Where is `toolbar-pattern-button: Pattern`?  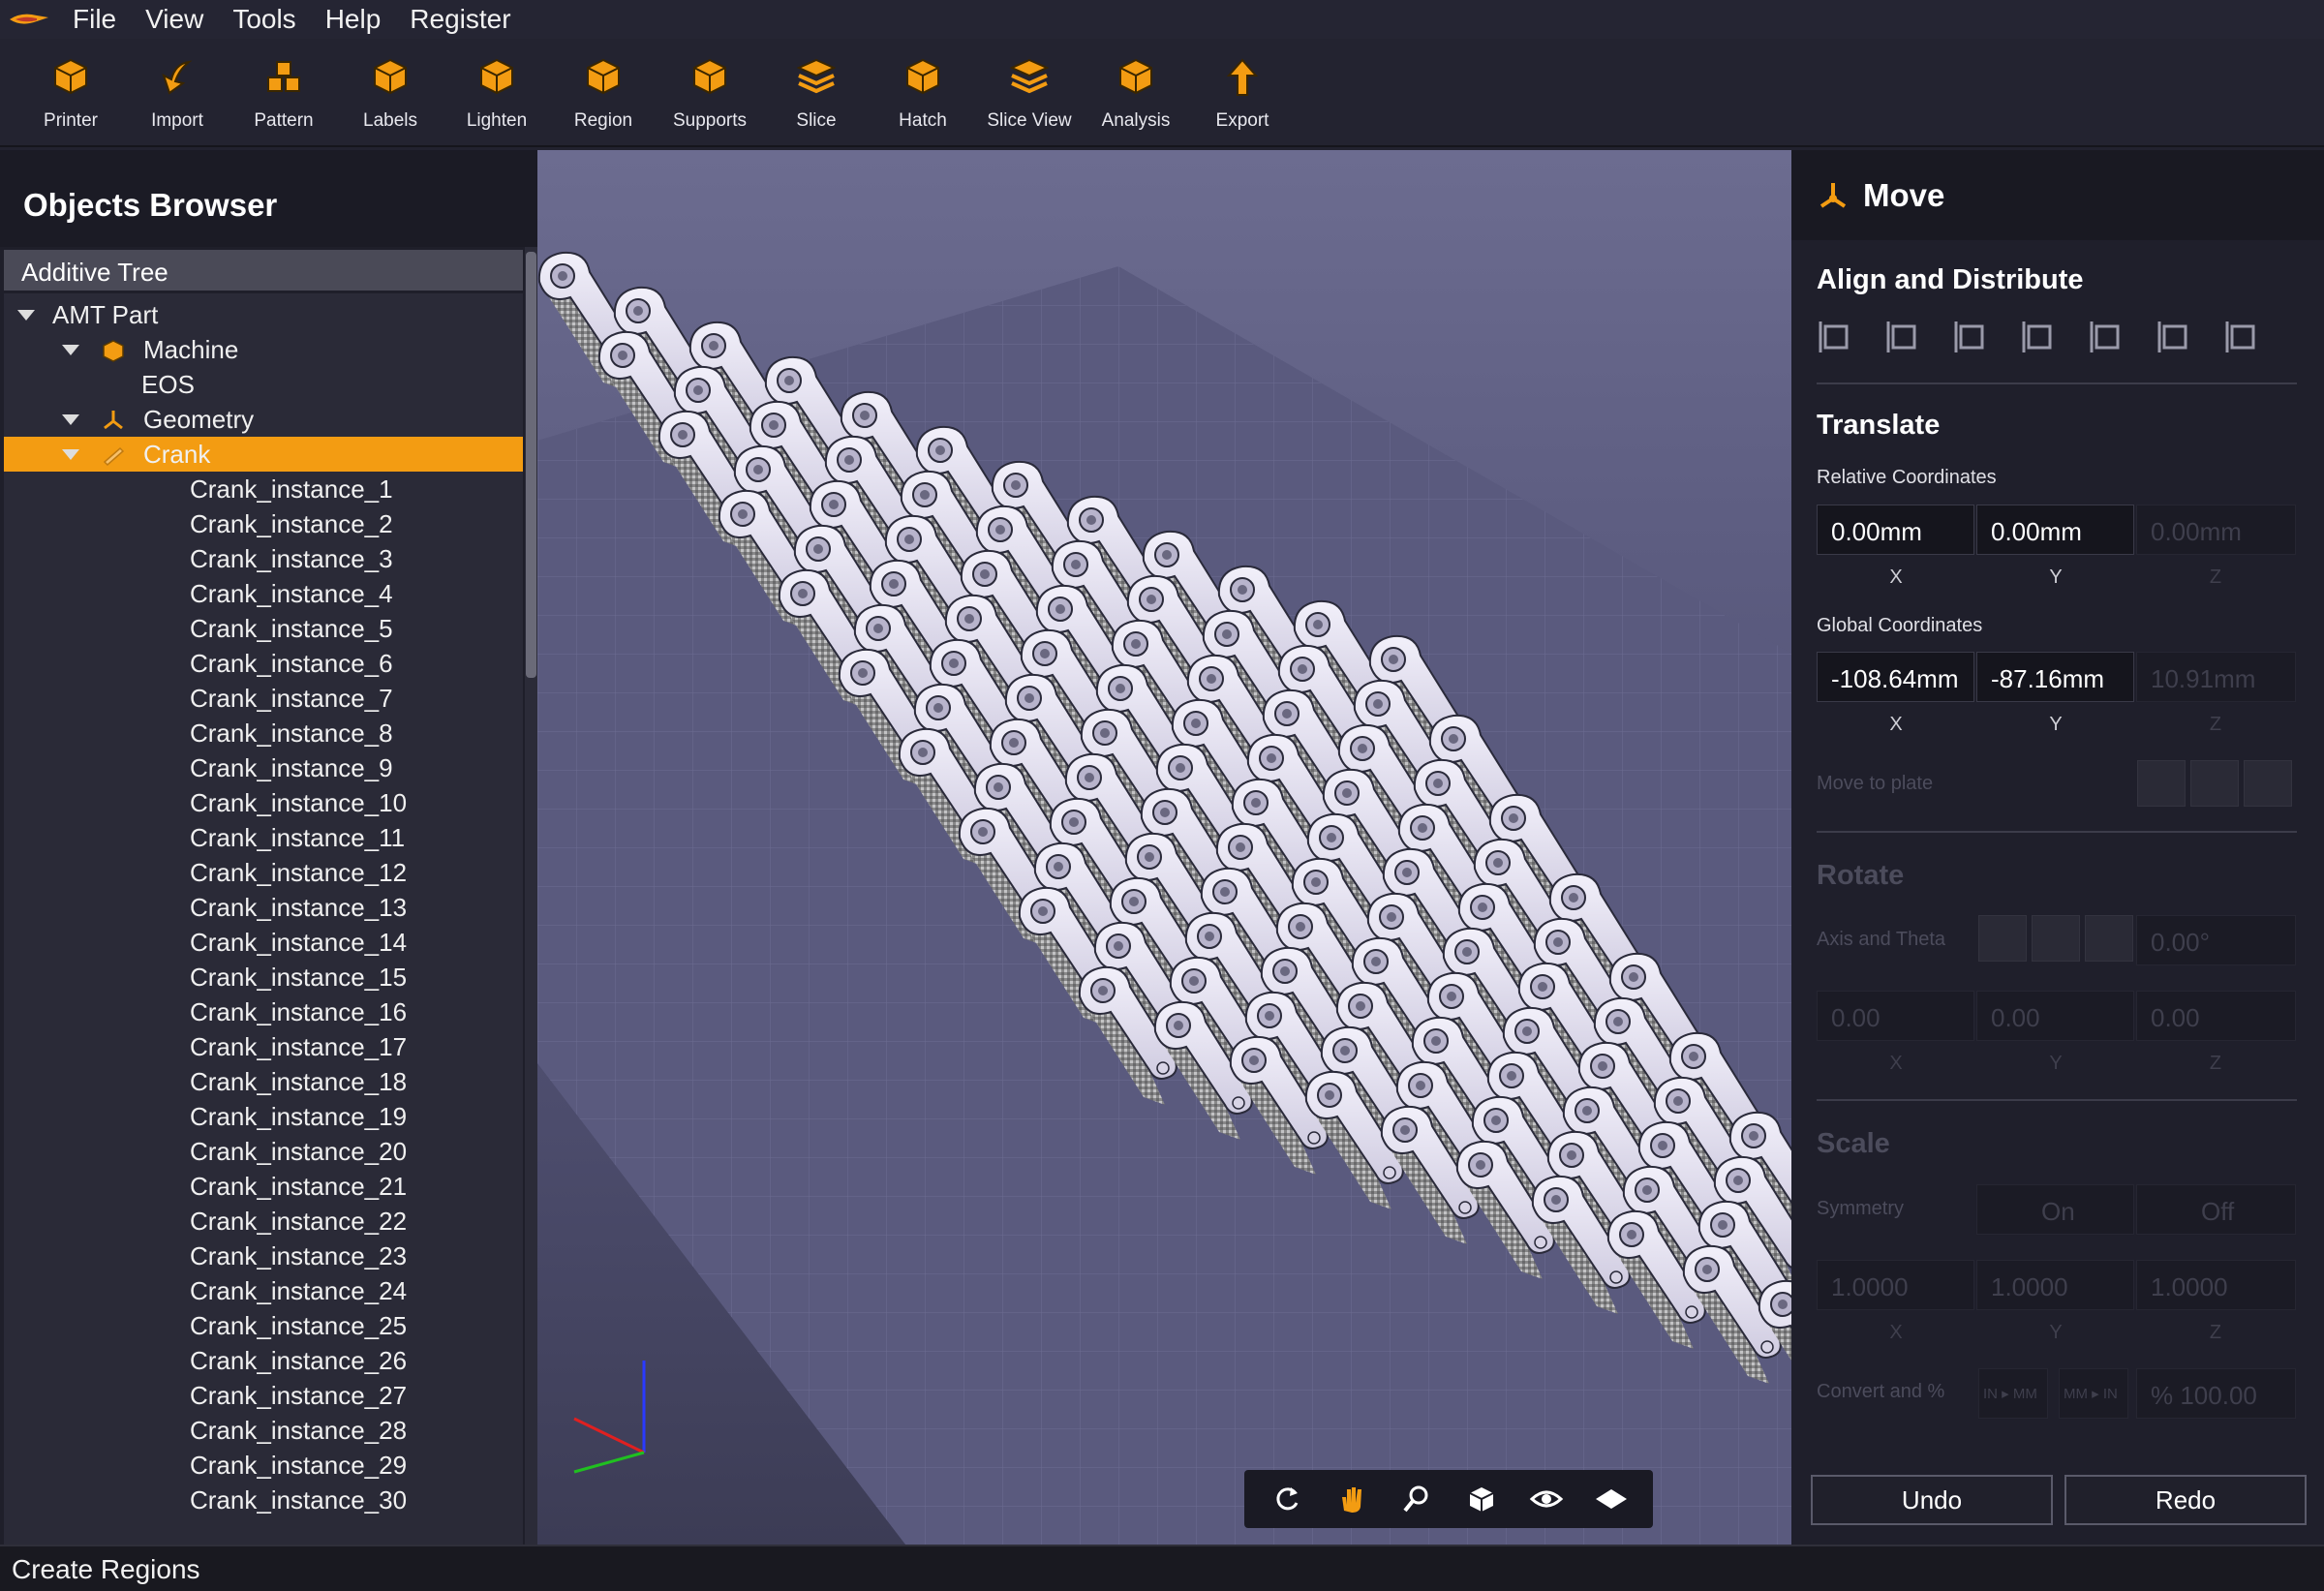 toolbar-pattern-button: Pattern is located at coordinates (283, 93).